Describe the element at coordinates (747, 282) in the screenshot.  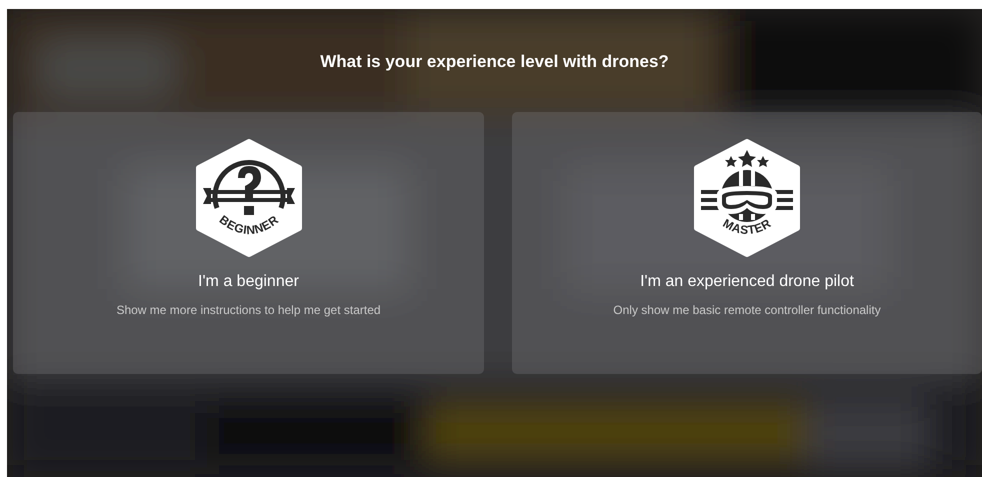
I see `option-title: I'm an experienced drone pilot` at that location.